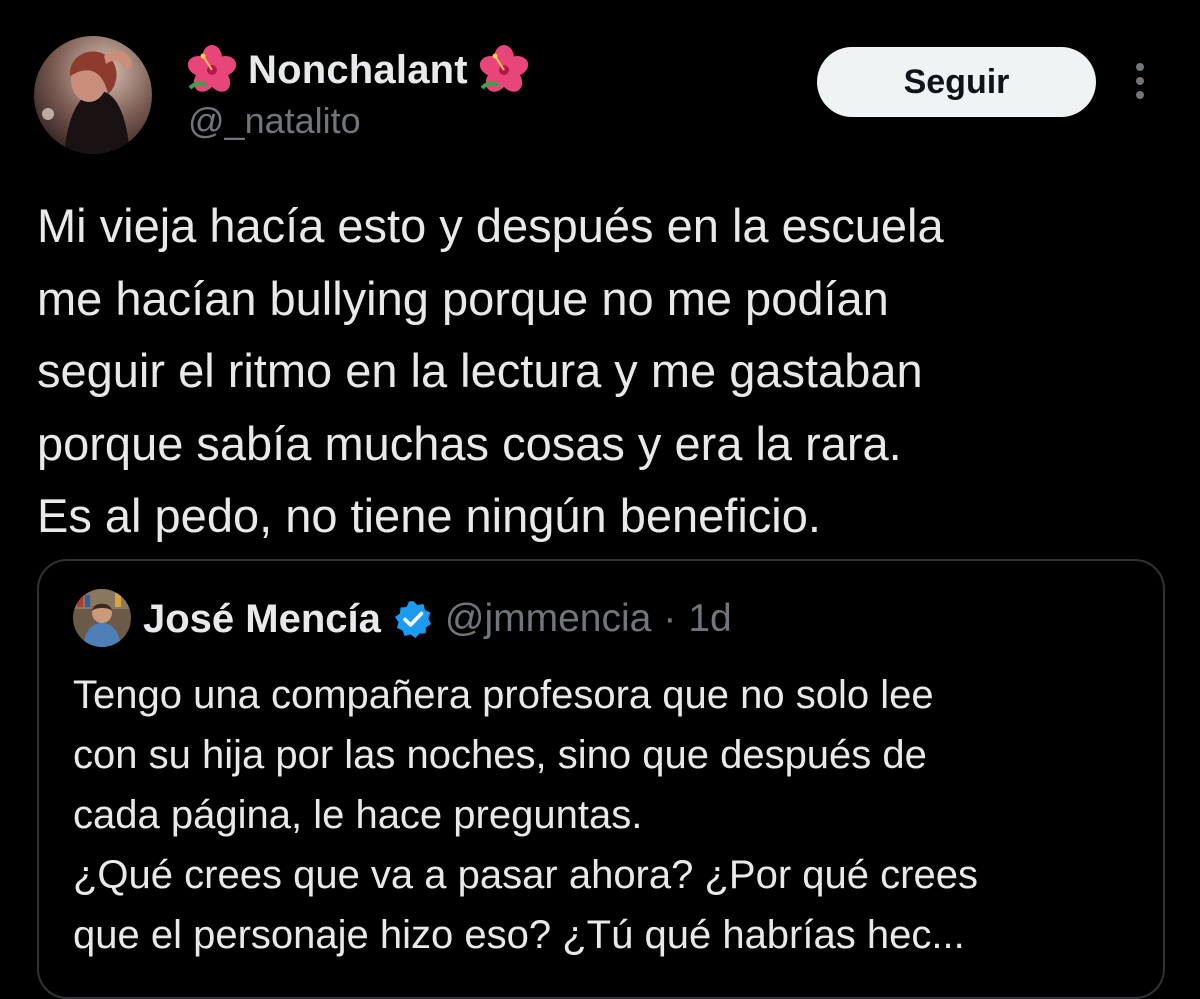 The width and height of the screenshot is (1200, 999). I want to click on more-vertical-icon, so click(1140, 83).